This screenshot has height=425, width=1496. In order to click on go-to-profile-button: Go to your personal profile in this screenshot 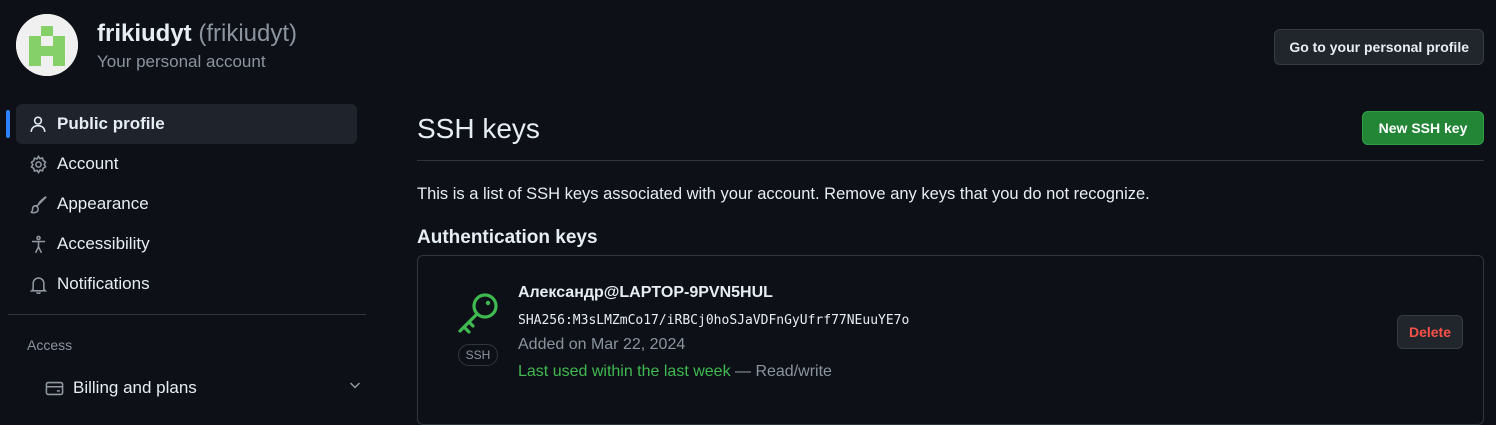, I will do `click(1379, 47)`.